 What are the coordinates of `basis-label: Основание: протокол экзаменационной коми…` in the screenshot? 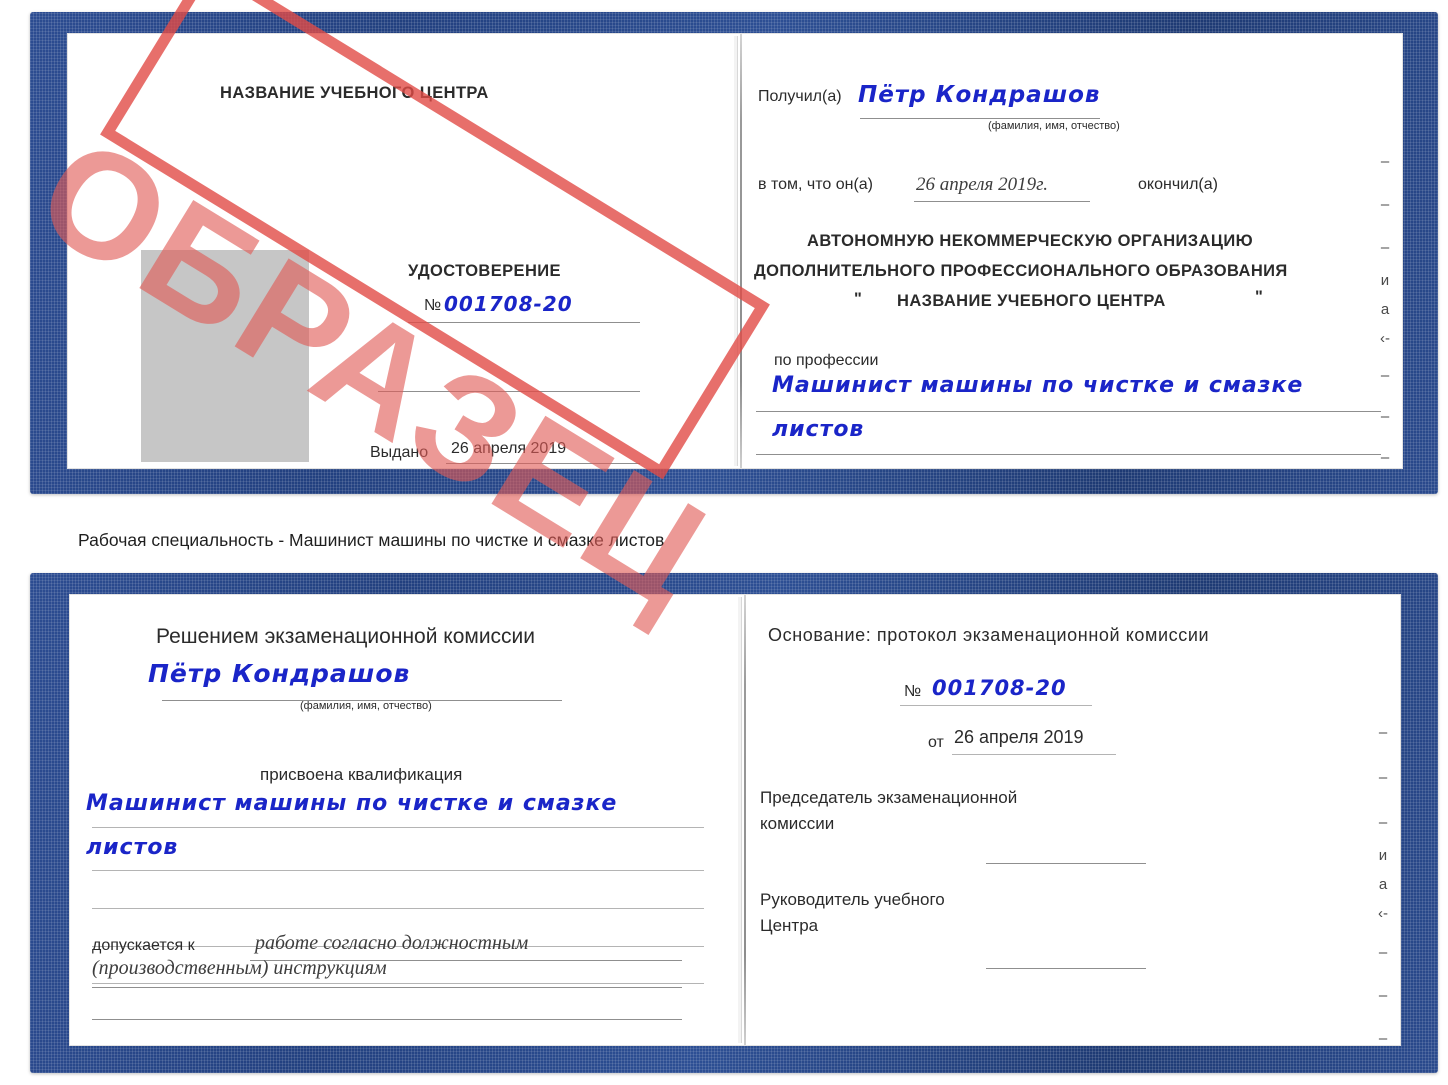 It's located at (989, 635).